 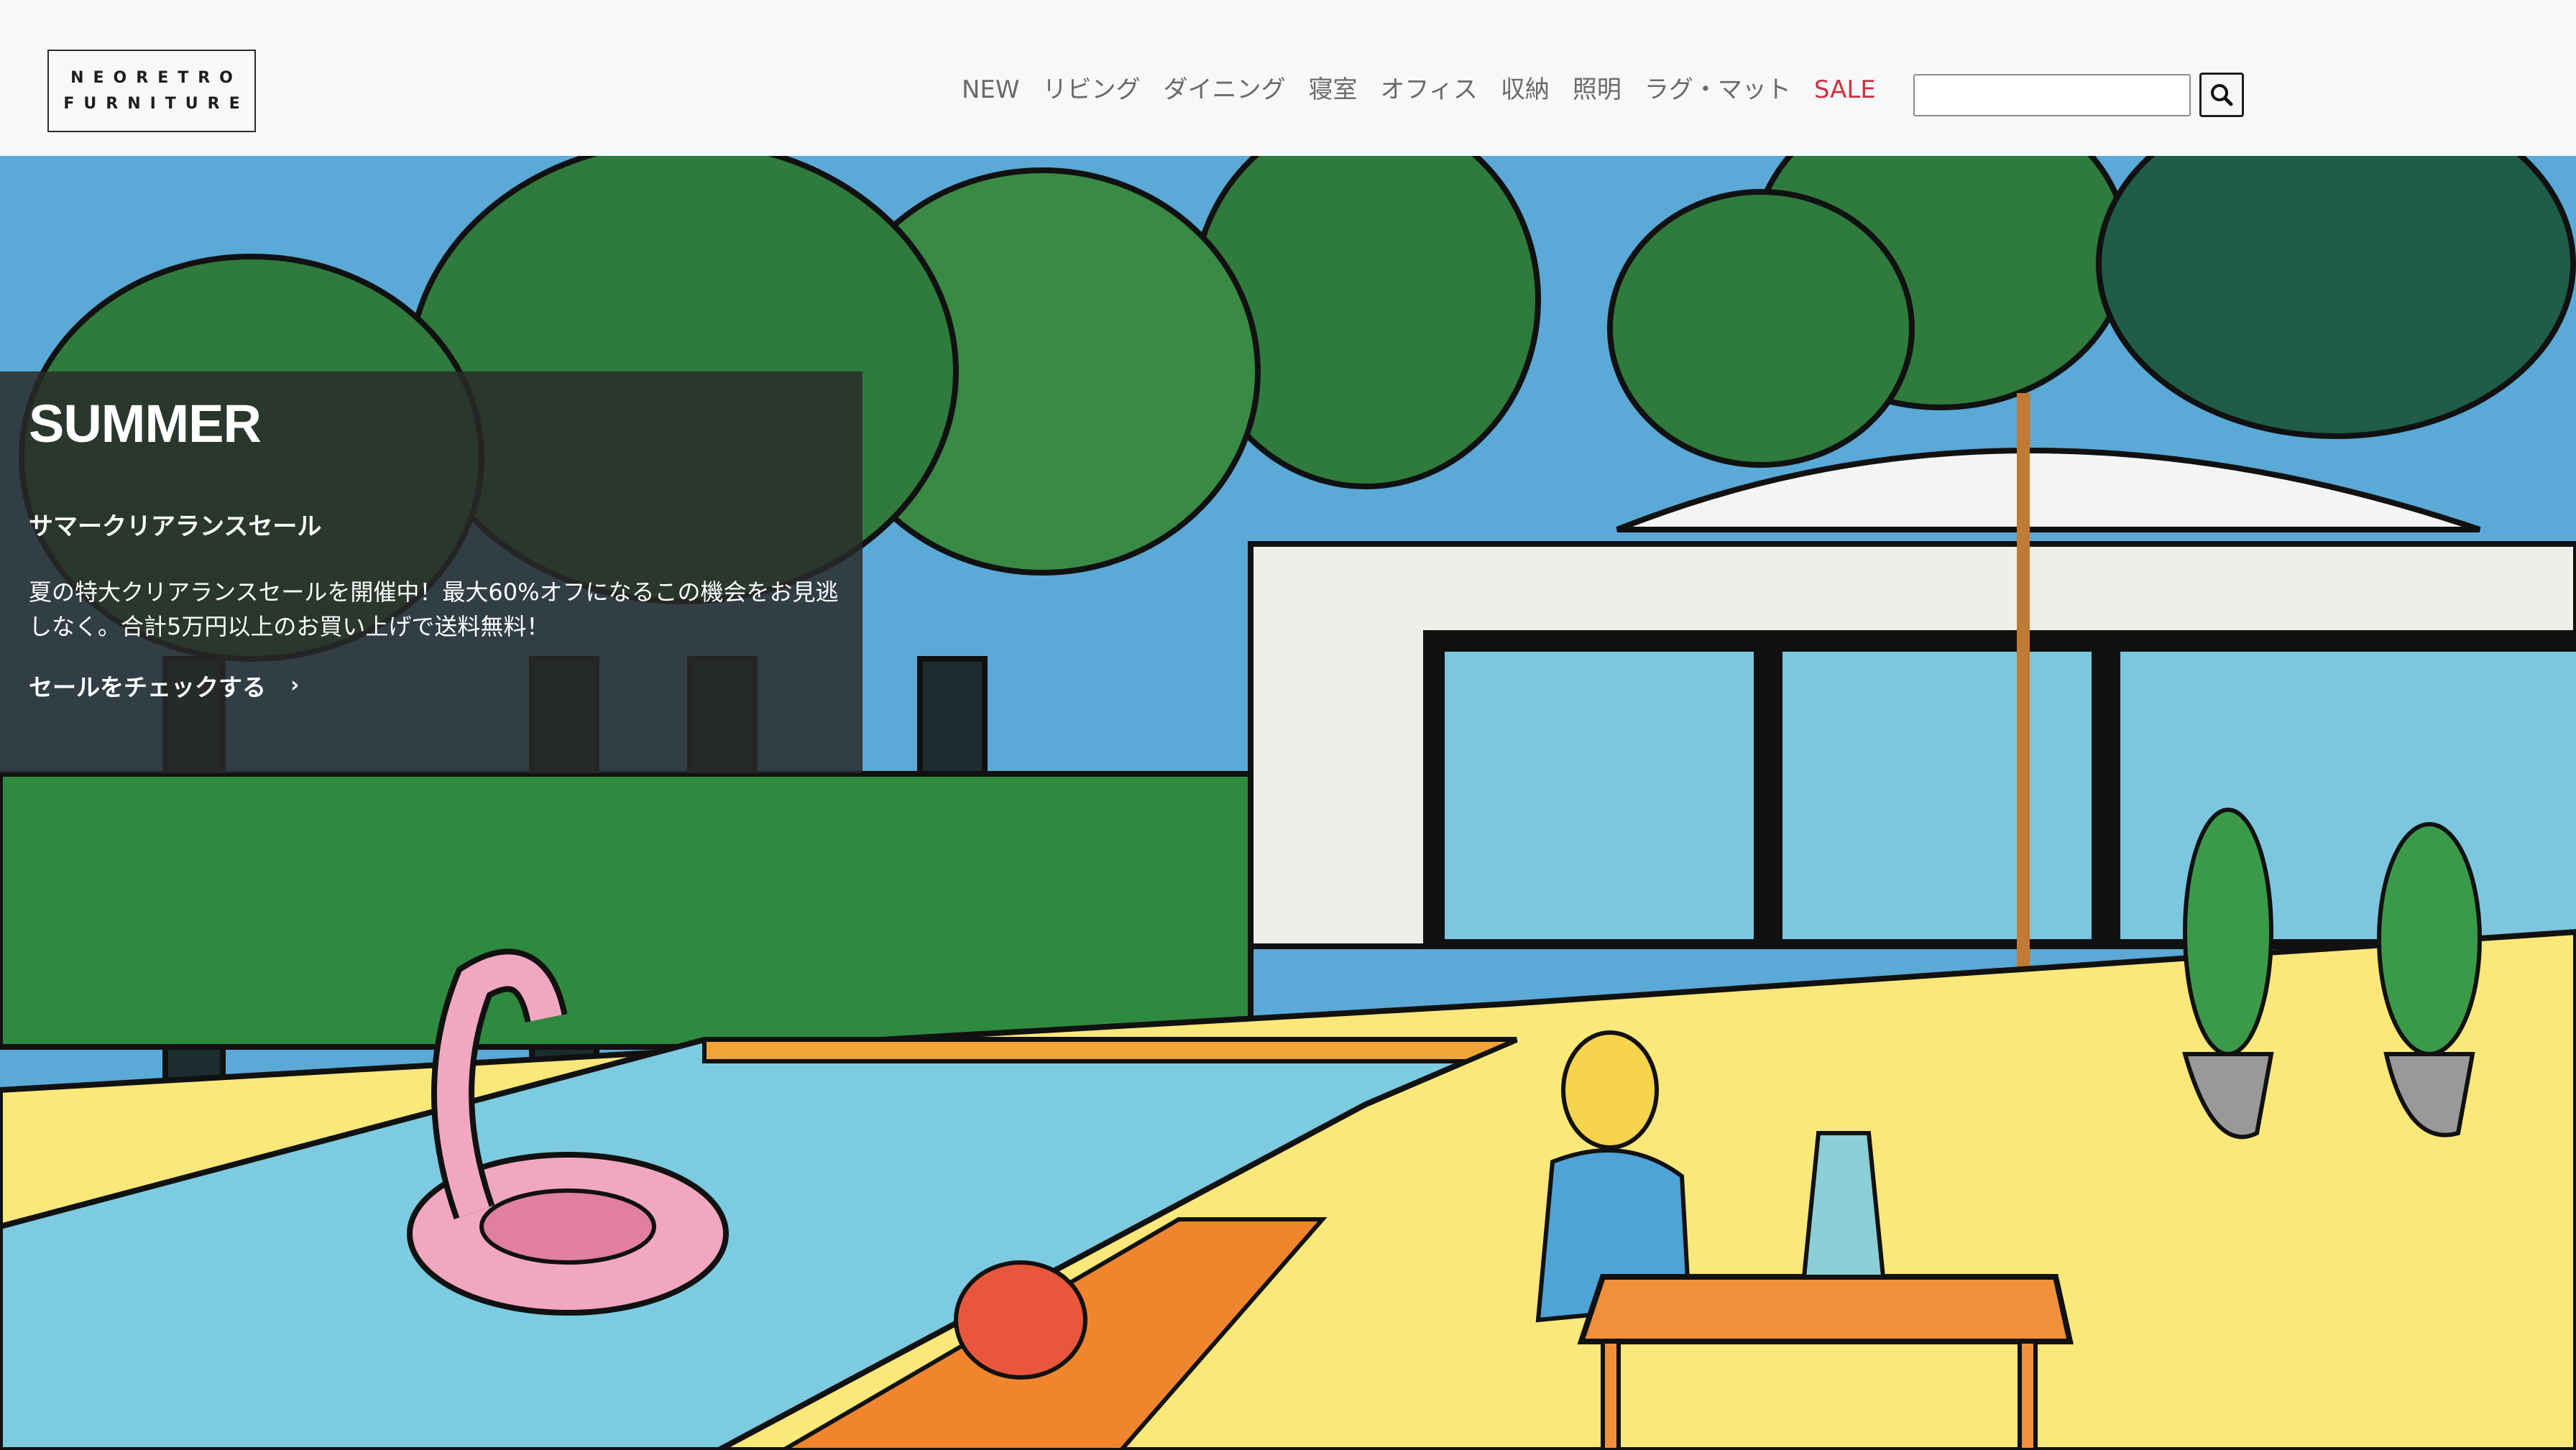 What do you see at coordinates (156, 104) in the screenshot?
I see `brand-line-2: FURNITURE` at bounding box center [156, 104].